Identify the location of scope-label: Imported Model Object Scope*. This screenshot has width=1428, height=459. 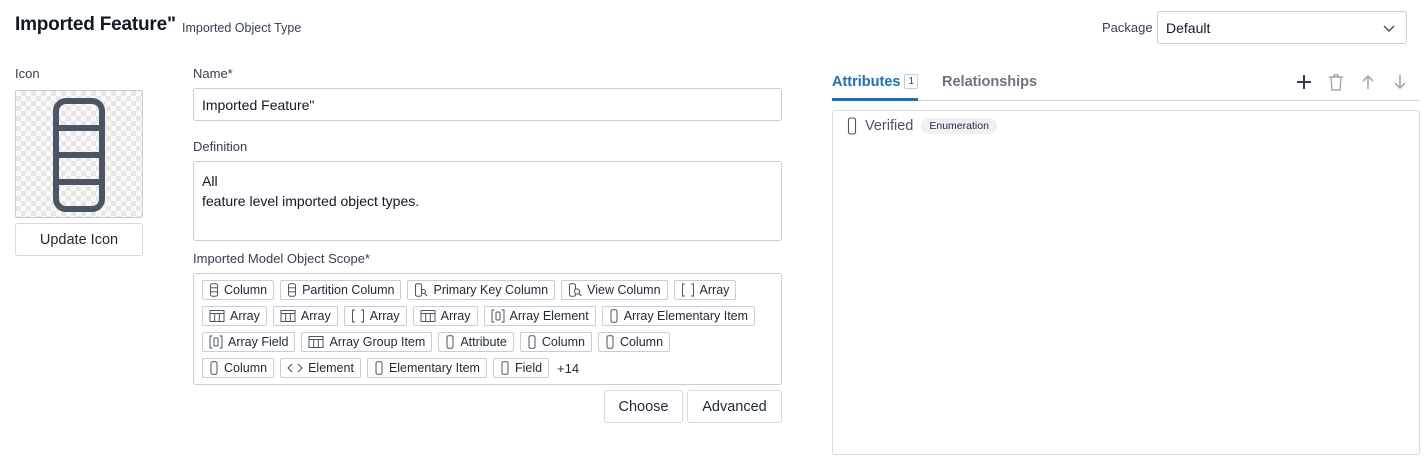
(282, 258).